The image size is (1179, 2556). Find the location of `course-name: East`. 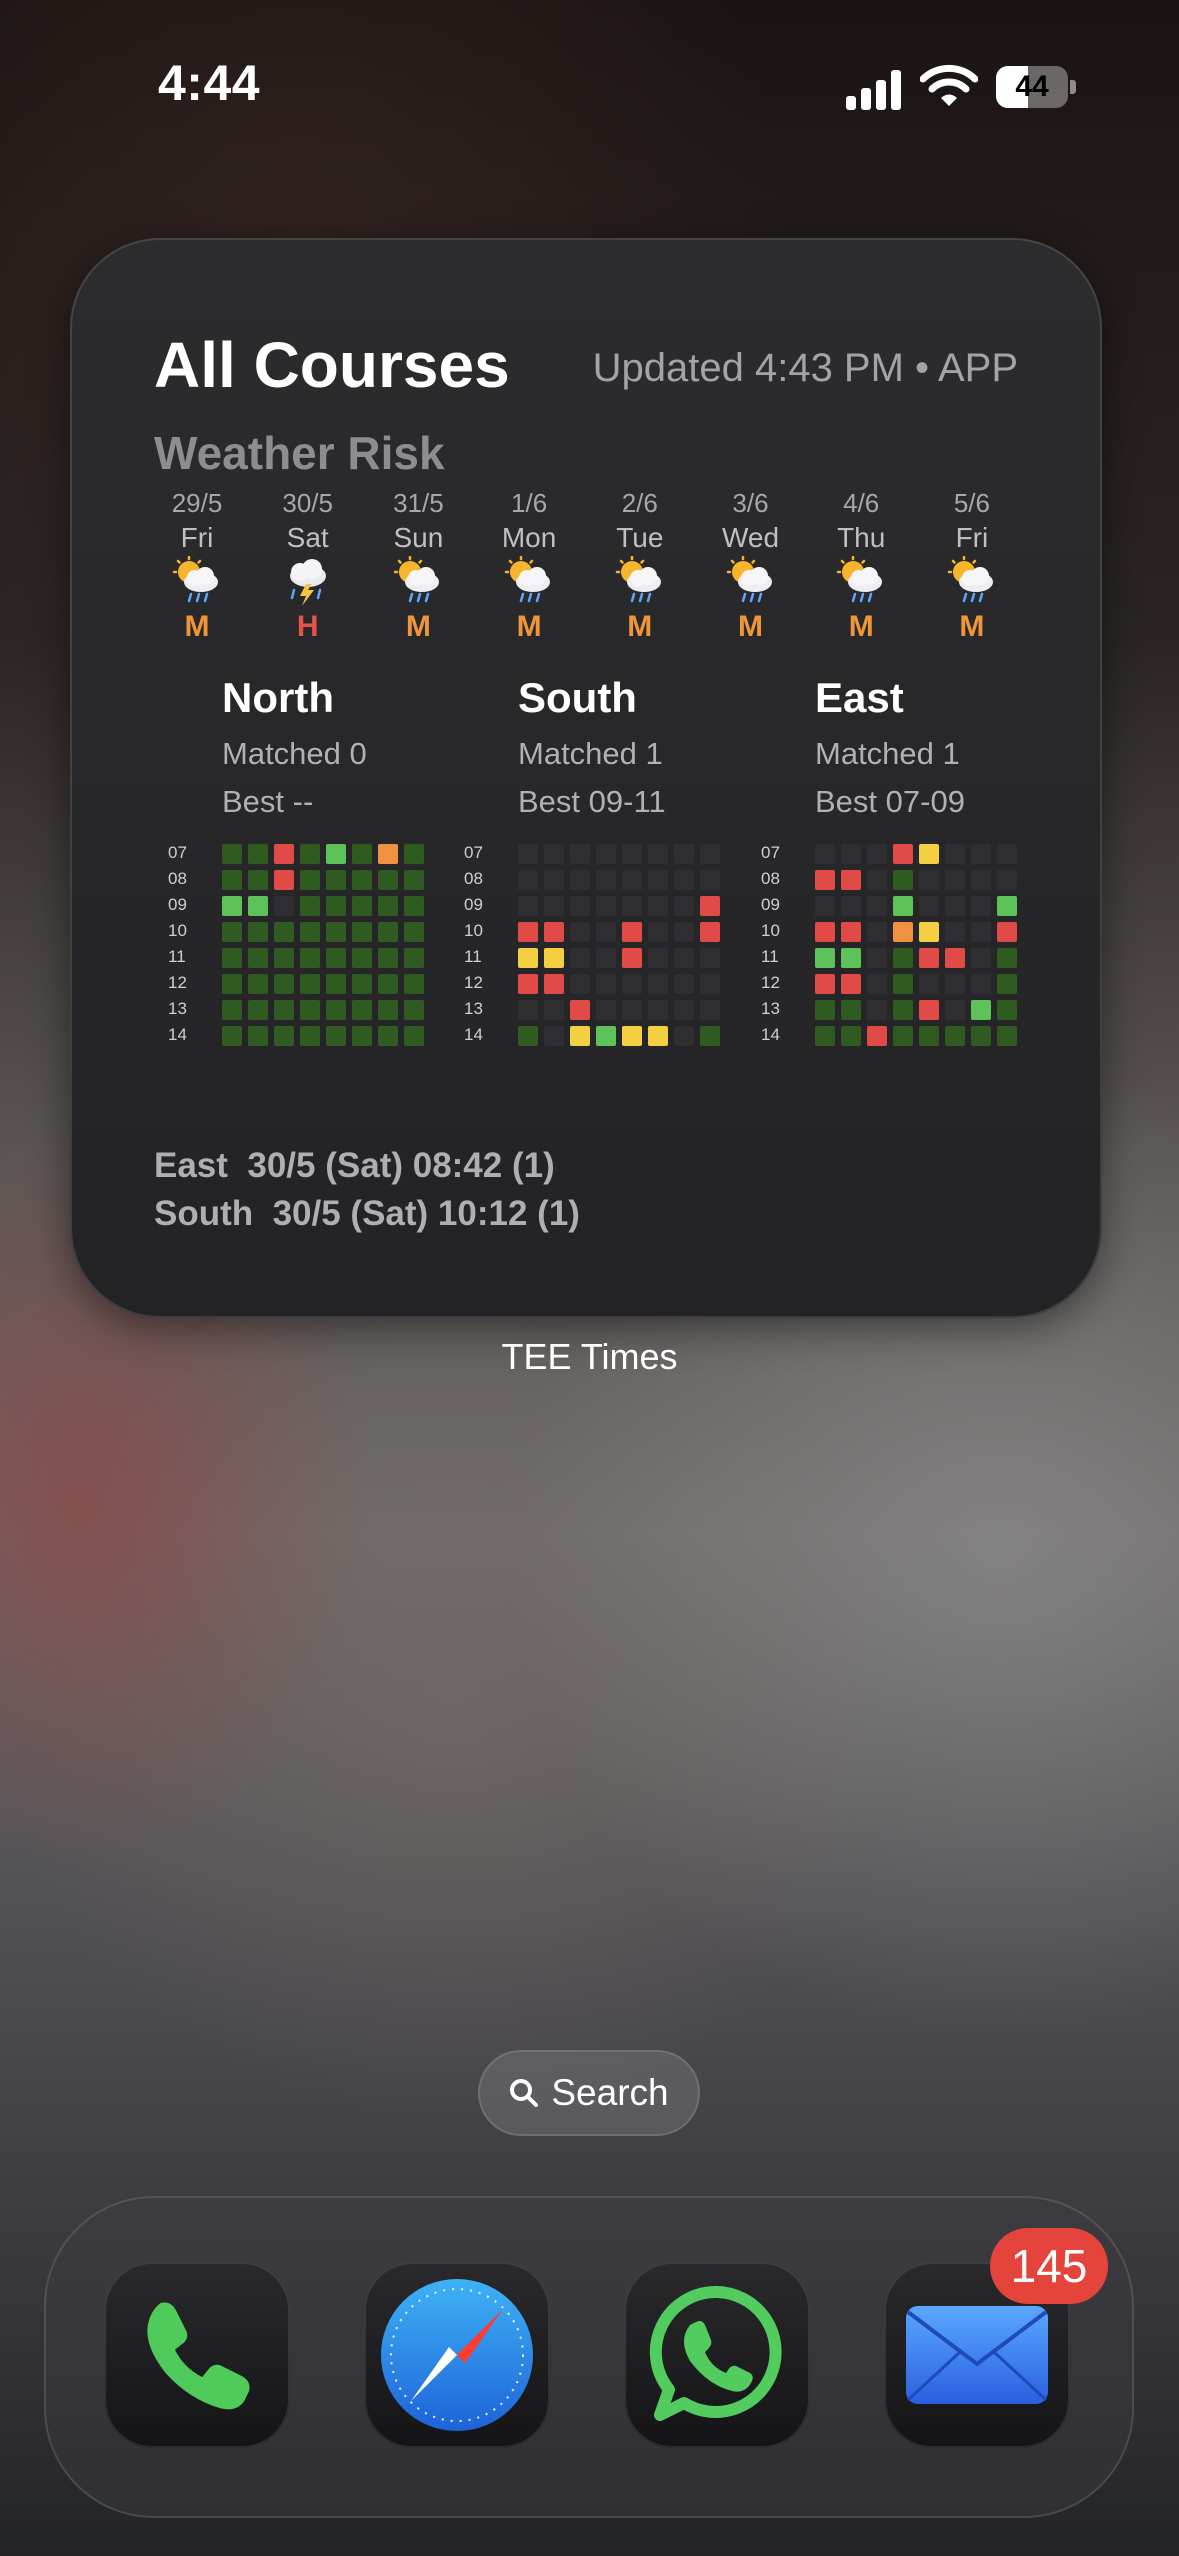

course-name: East is located at coordinates (859, 697).